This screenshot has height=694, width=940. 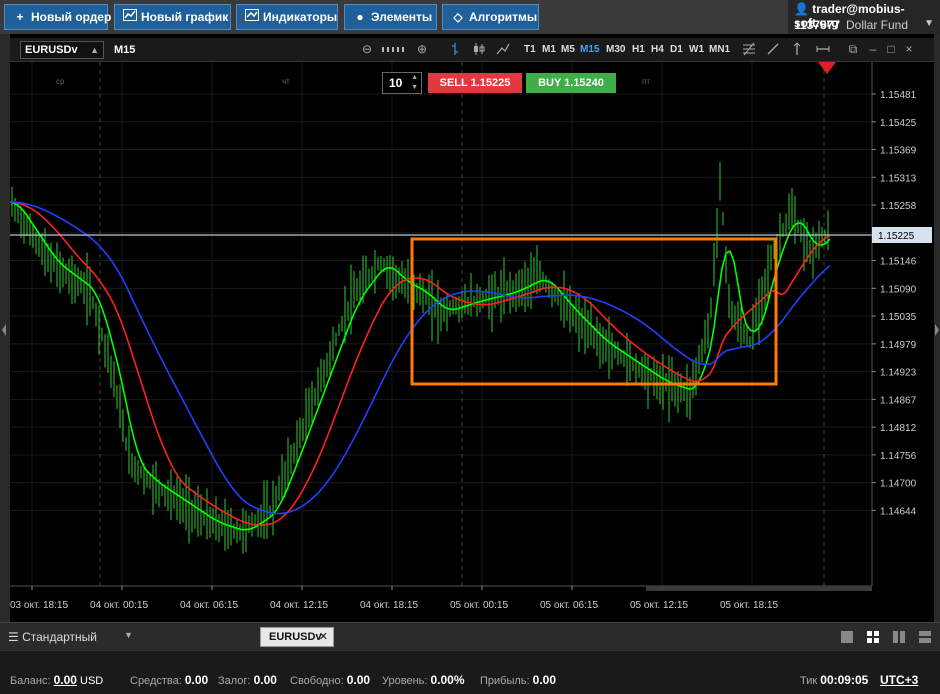 What do you see at coordinates (873, 49) in the screenshot?
I see `minimize-icon: –` at bounding box center [873, 49].